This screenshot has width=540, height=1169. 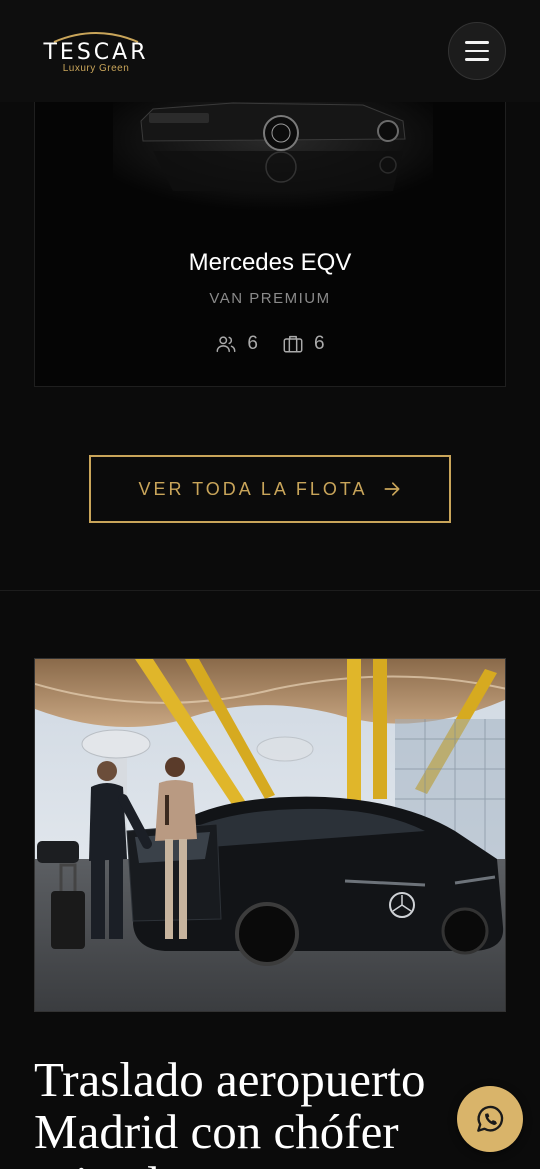 I want to click on view-fleet-button: VER TODA LA FLOTA, so click(x=270, y=489).